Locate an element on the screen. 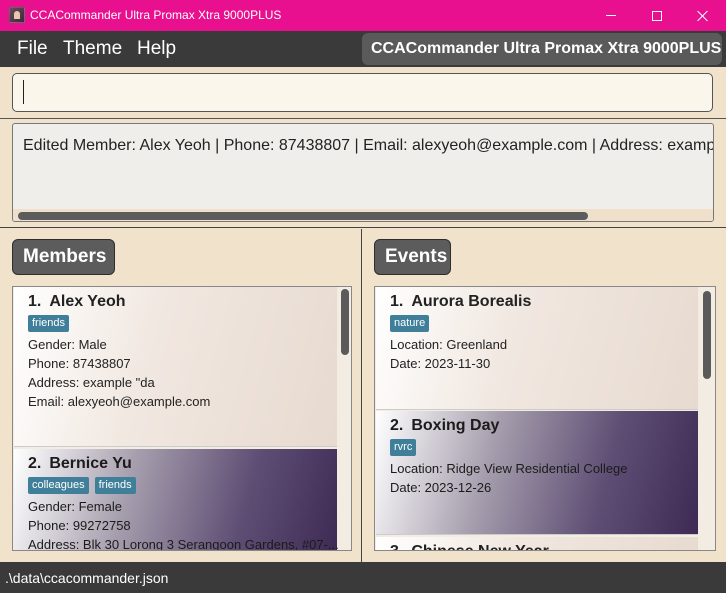 Image resolution: width=726 pixels, height=593 pixels. member-gender: Gender: Female is located at coordinates (75, 506).